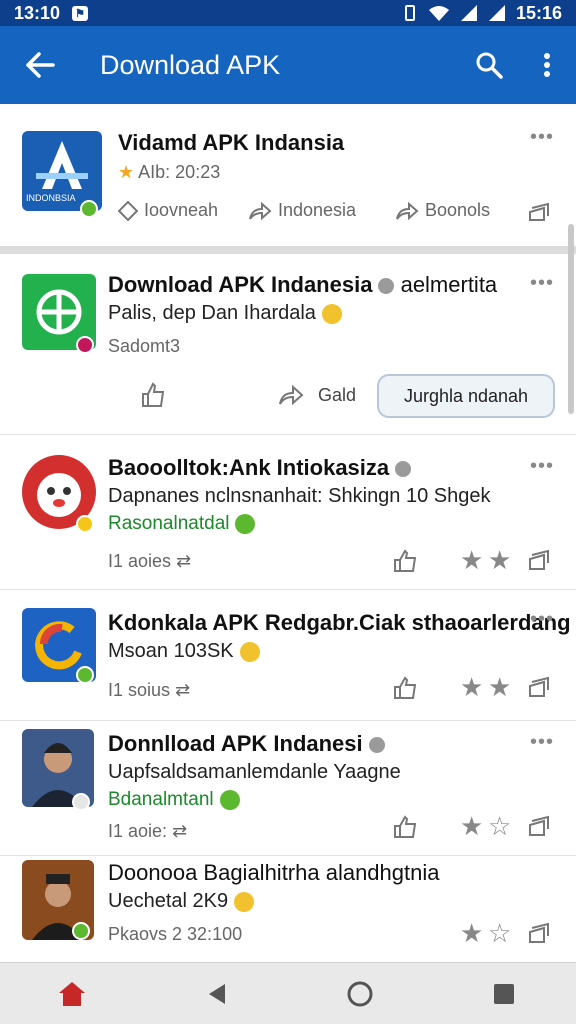 Image resolution: width=576 pixels, height=1025 pixels. I want to click on square-recents-icon, so click(504, 993).